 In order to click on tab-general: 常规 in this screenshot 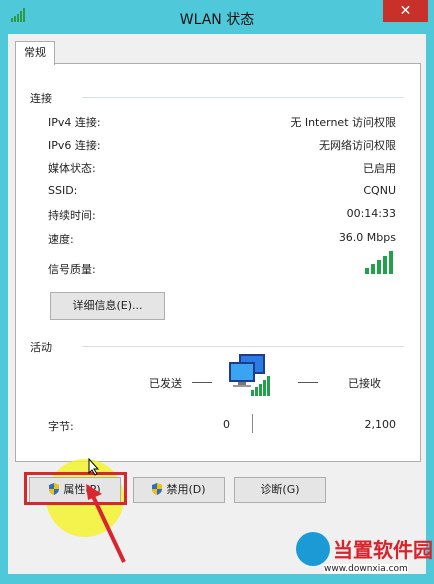, I will do `click(35, 53)`.